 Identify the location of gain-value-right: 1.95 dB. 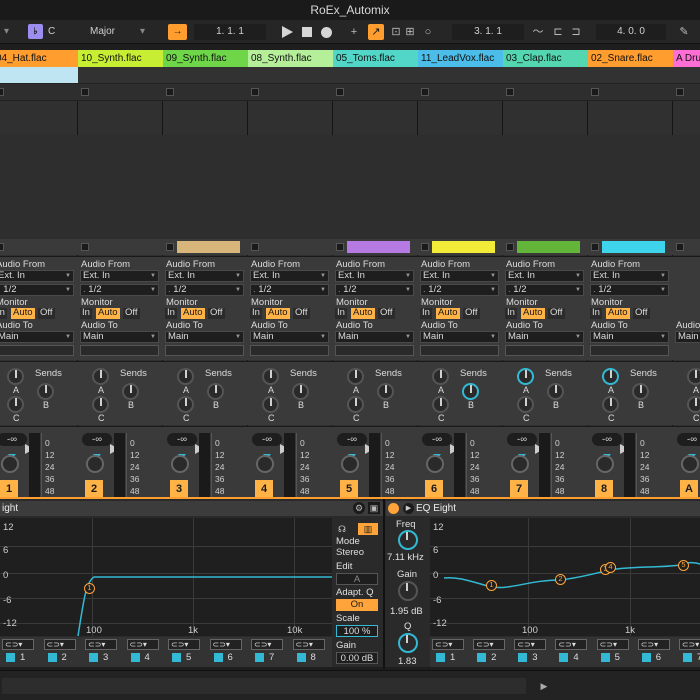
(406, 611).